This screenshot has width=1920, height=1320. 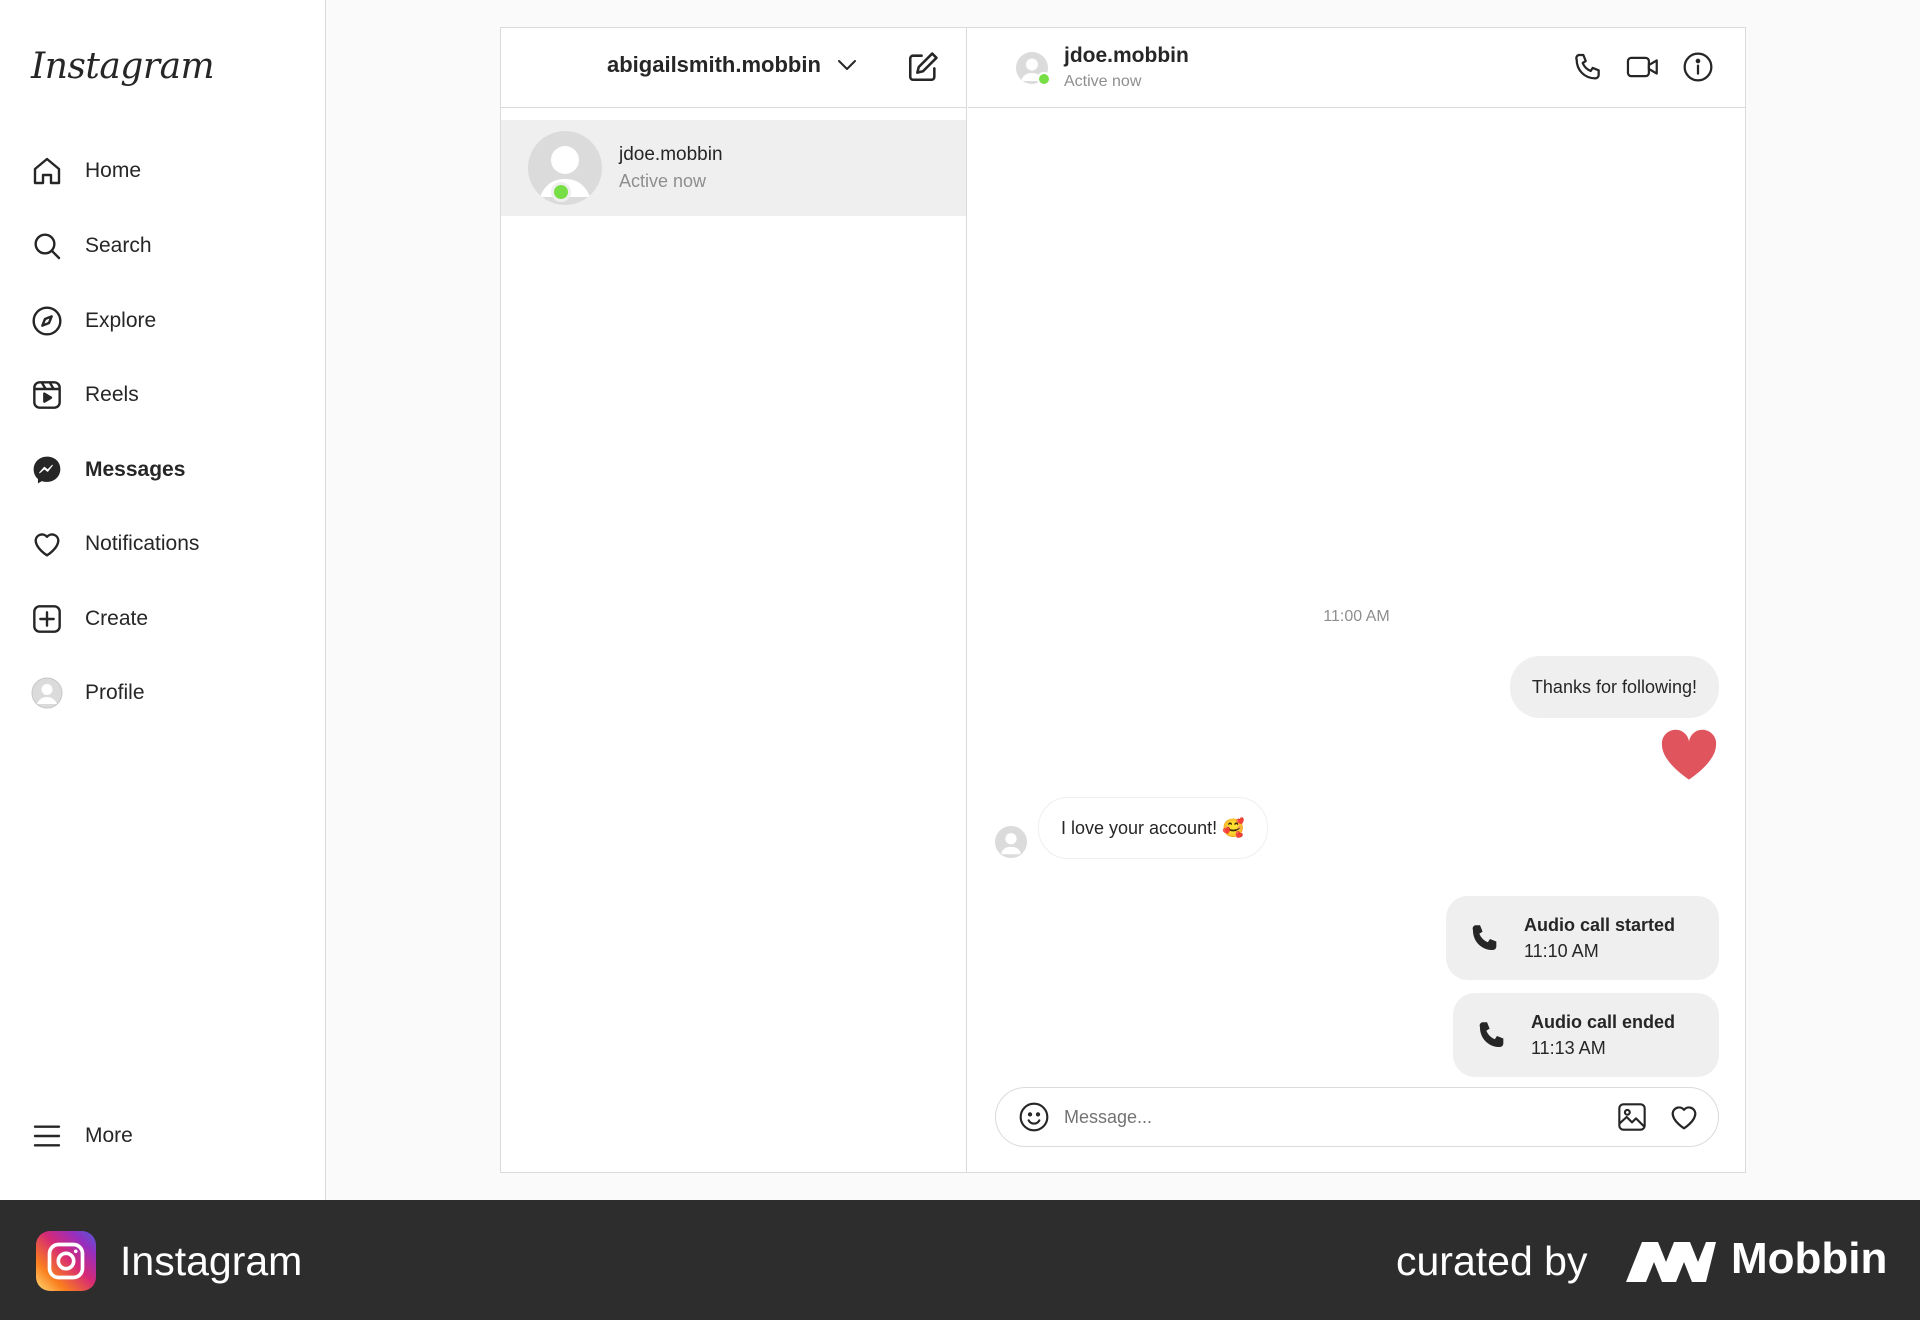 I want to click on thread-item: jdoe.mobbin Active now, so click(x=733, y=168).